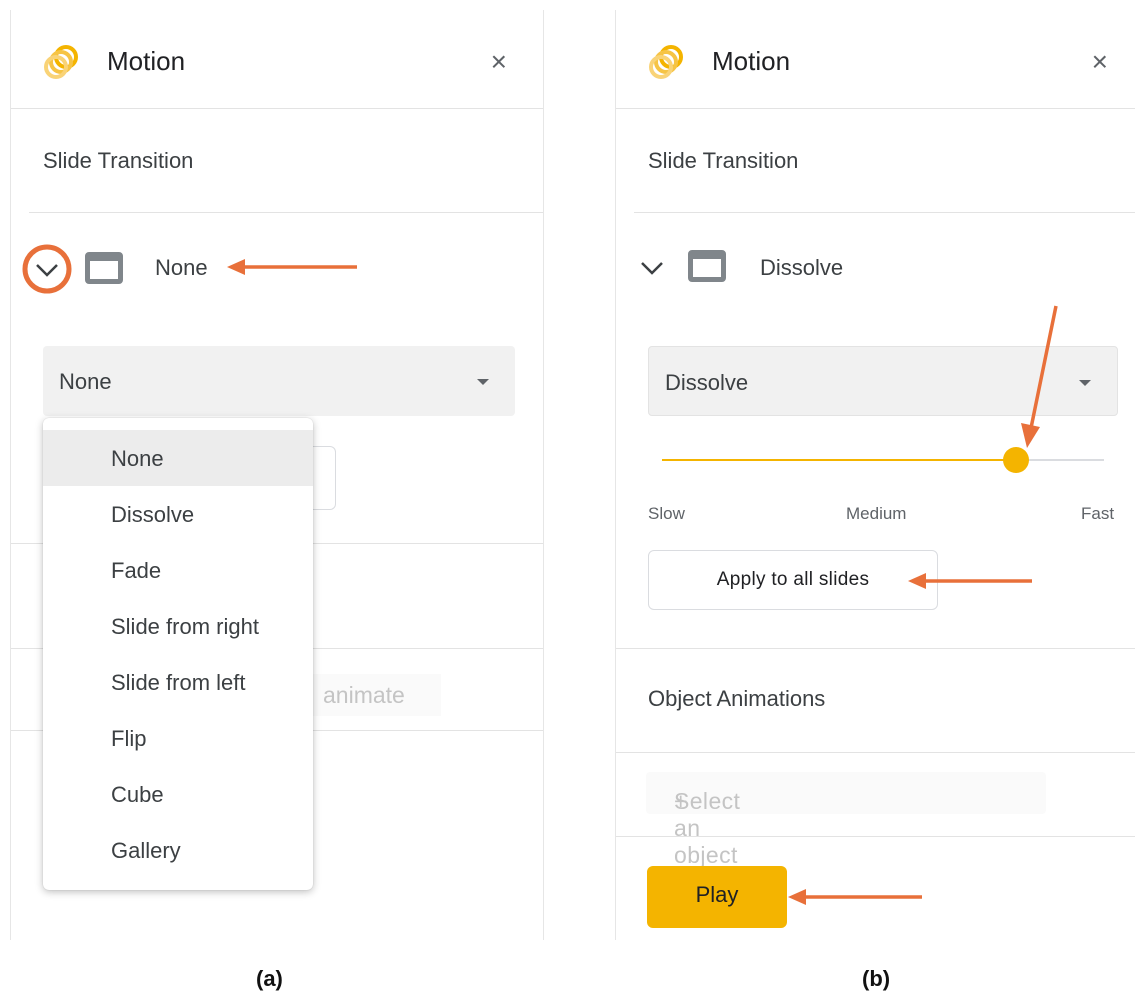 The height and width of the screenshot is (994, 1135). What do you see at coordinates (178, 850) in the screenshot?
I see `menu-item-gallery: Gallery` at bounding box center [178, 850].